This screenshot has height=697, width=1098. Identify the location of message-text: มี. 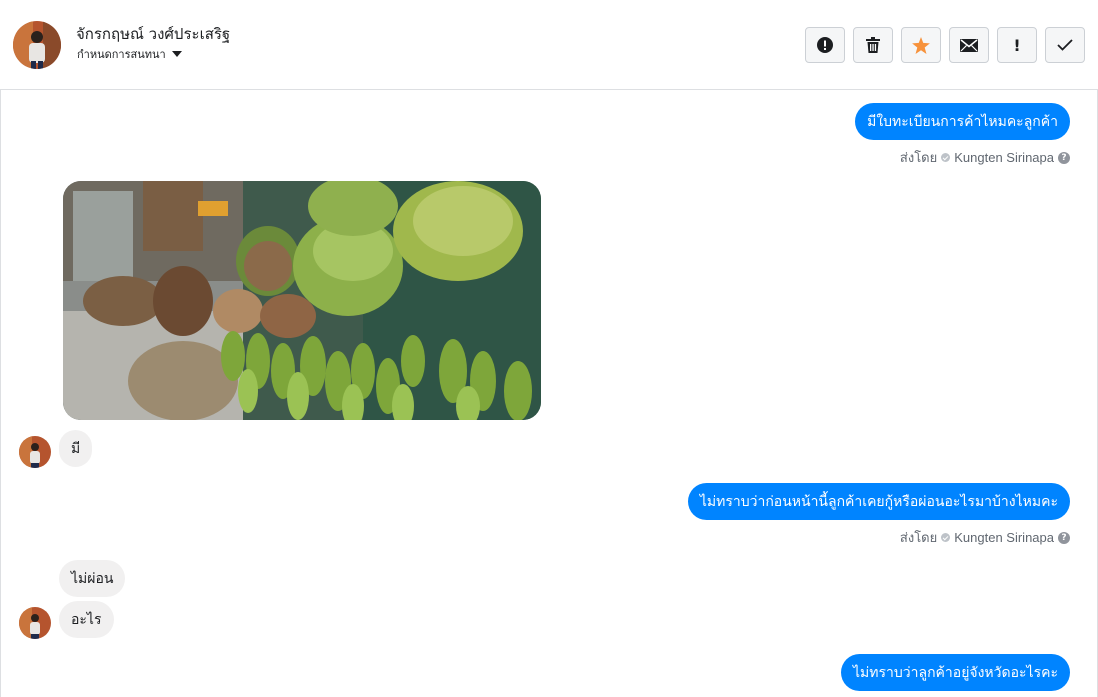
(76, 448).